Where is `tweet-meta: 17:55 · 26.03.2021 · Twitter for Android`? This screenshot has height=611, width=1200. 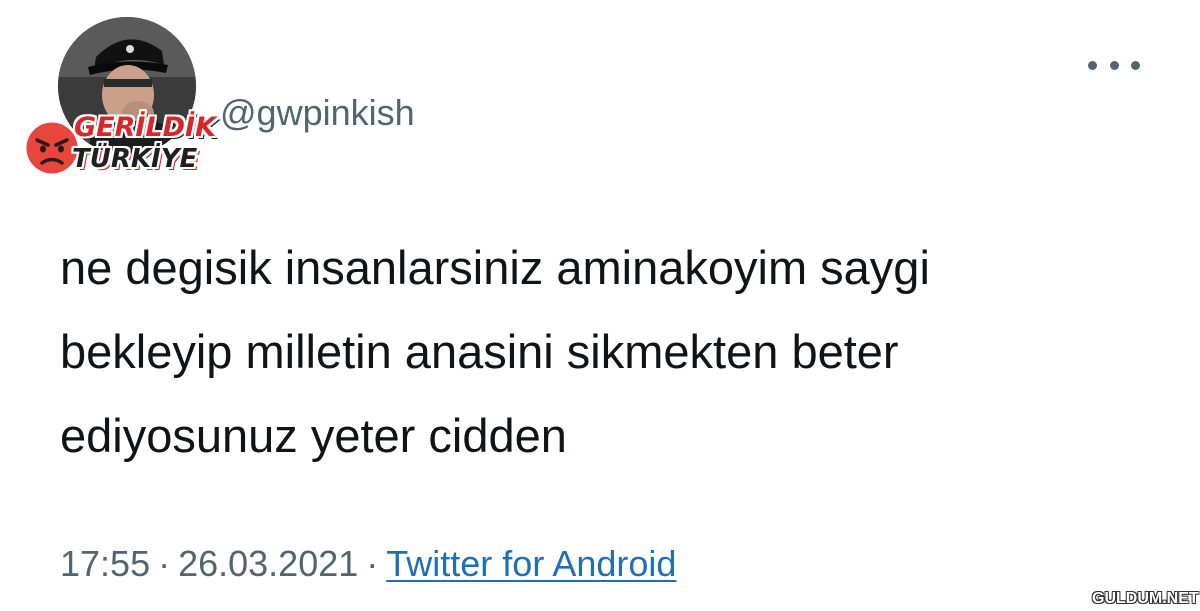 tweet-meta: 17:55 · 26.03.2021 · Twitter for Android is located at coordinates (368, 564).